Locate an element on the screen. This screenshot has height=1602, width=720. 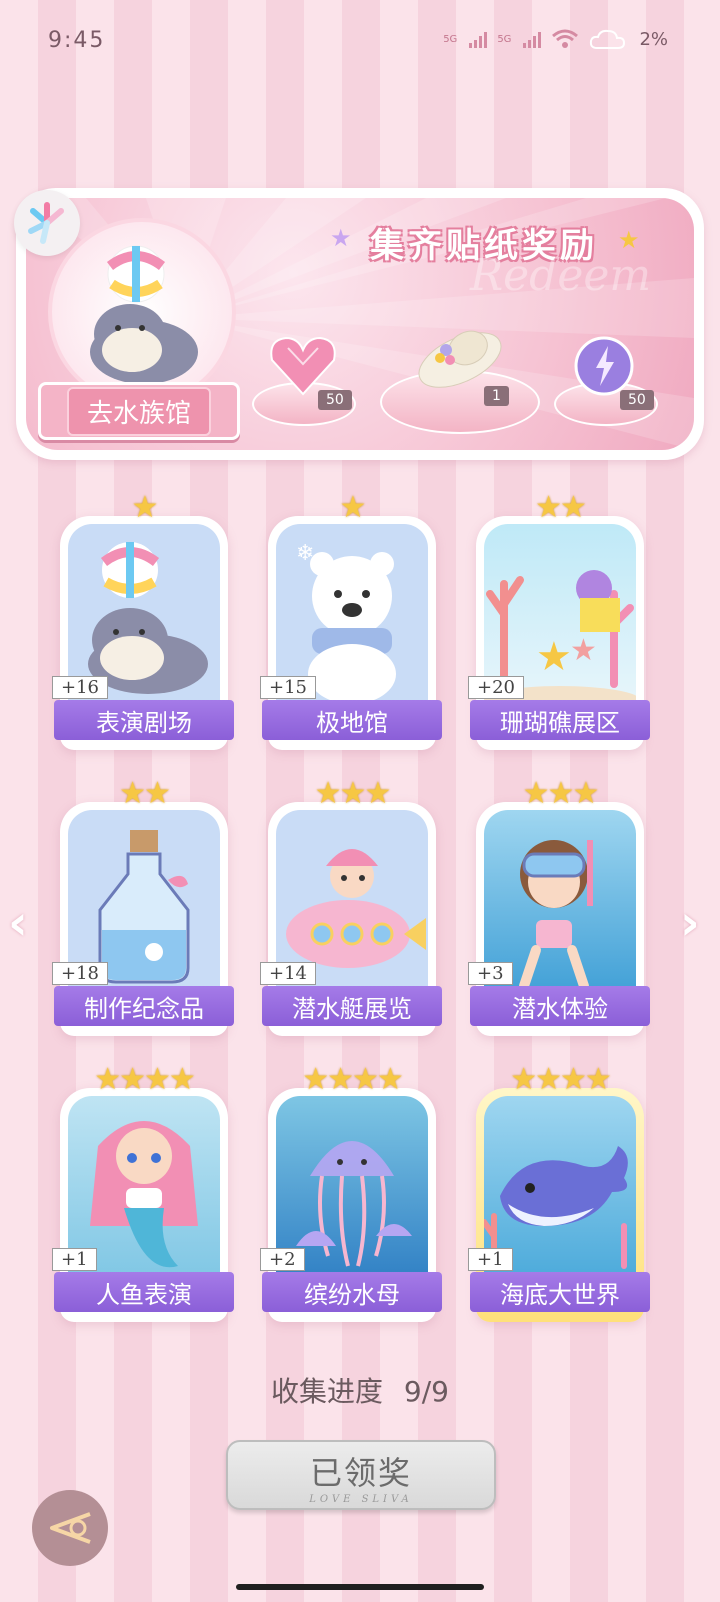
claimed-button: 已领奖 LOVE SLIVA is located at coordinates (361, 1475).